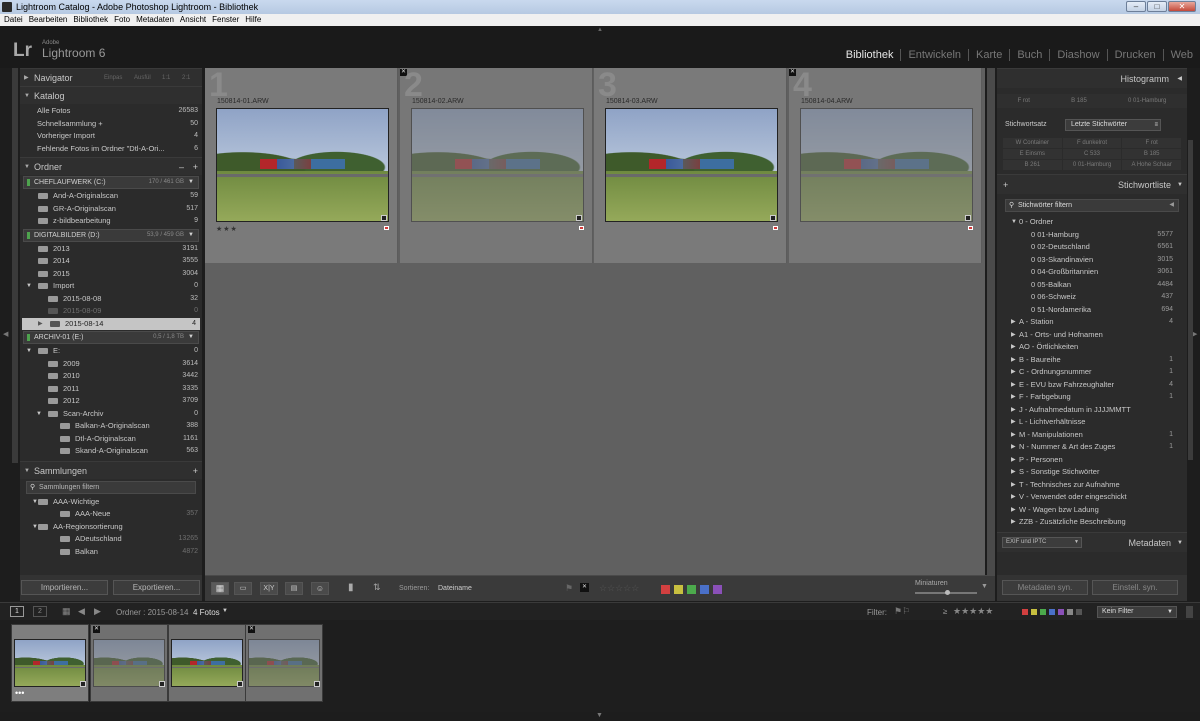 The image size is (1200, 721). What do you see at coordinates (1189, 612) in the screenshot?
I see `filter-lock-icon` at bounding box center [1189, 612].